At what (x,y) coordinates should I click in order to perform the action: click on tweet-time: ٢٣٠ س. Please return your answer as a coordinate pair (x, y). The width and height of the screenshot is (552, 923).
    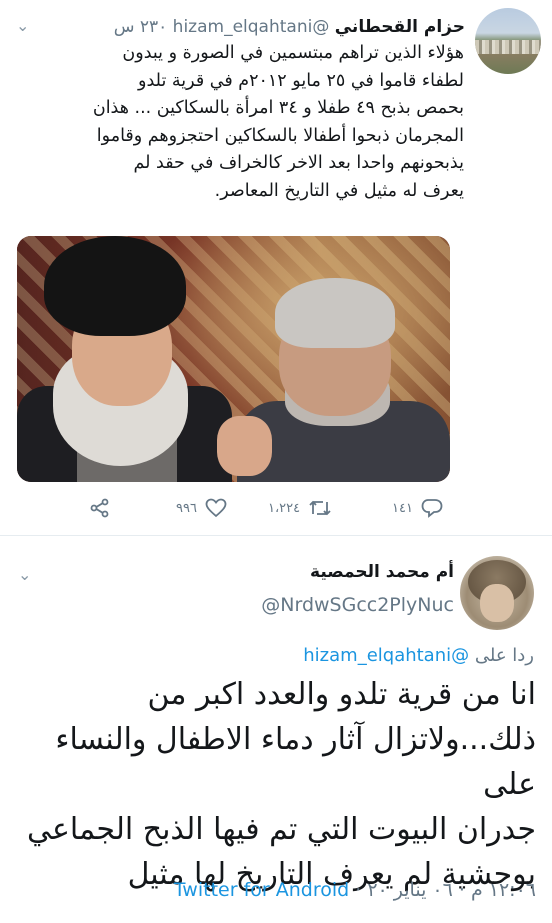
    Looking at the image, I should click on (141, 27).